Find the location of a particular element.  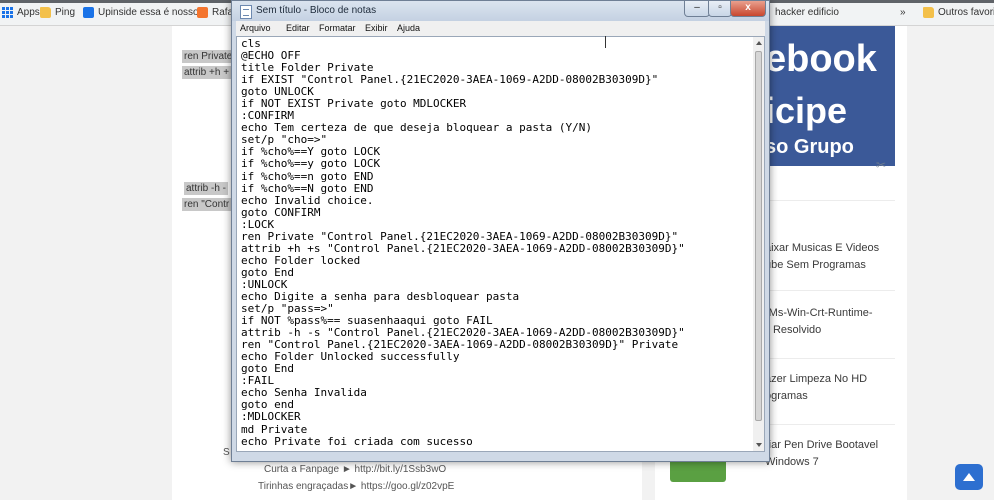

bookmark-ping: Ping is located at coordinates (57, 12).